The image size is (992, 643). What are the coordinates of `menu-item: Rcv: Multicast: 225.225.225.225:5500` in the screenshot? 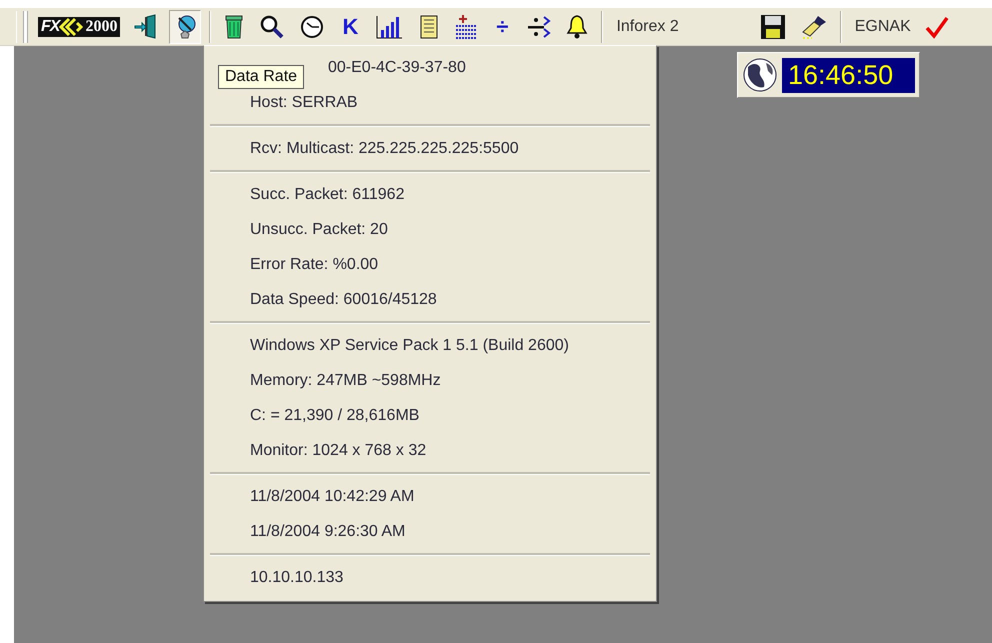 It's located at (384, 148).